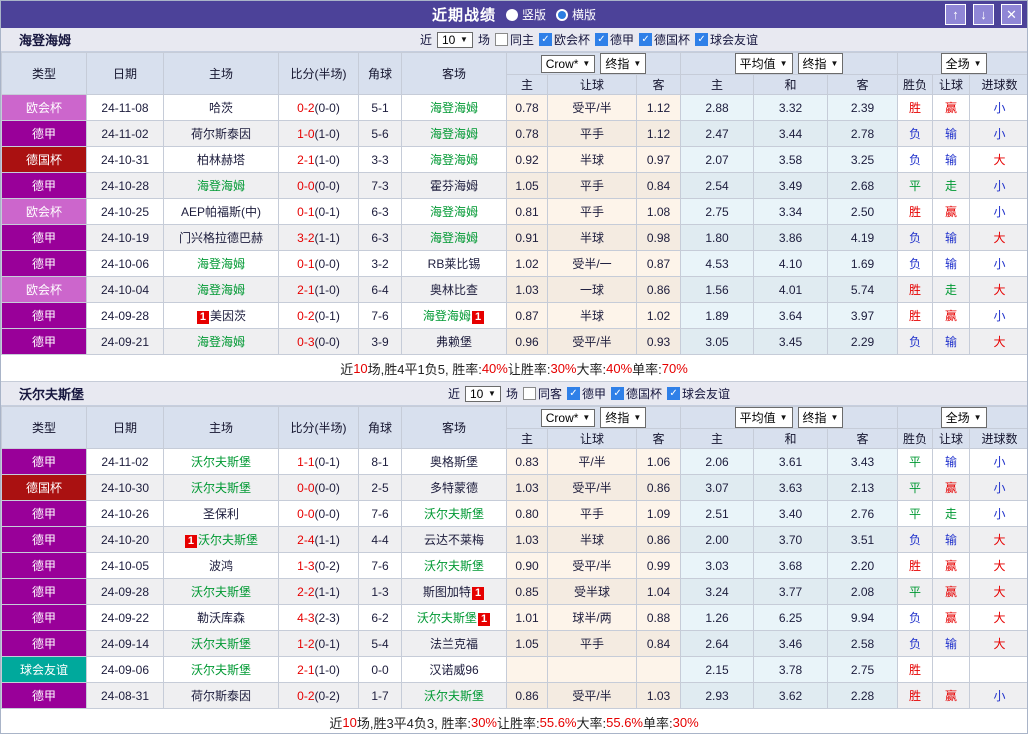 This screenshot has height=734, width=1028. What do you see at coordinates (951, 438) in the screenshot?
I see `sub-header-handicap-result: 让球` at bounding box center [951, 438].